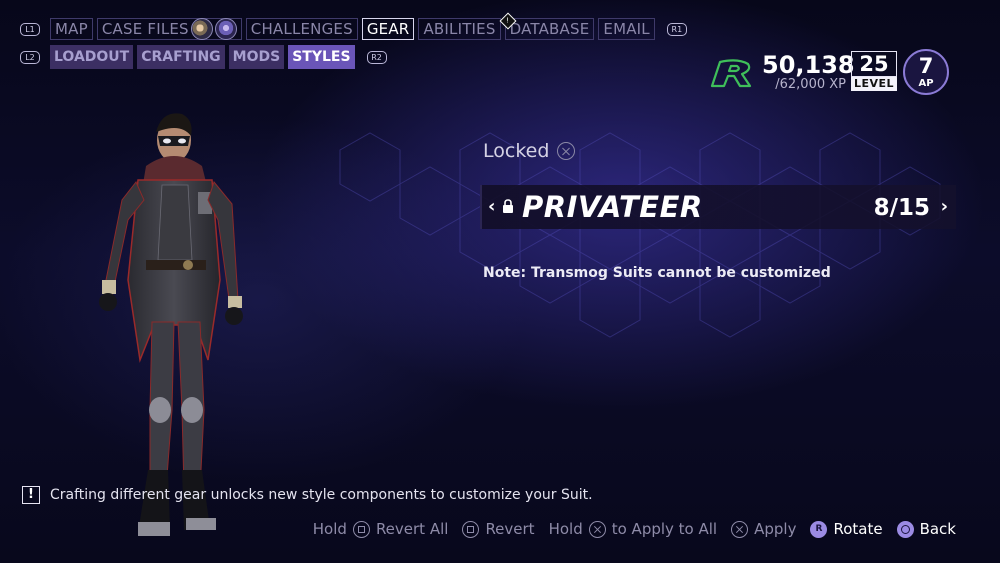 This screenshot has height=563, width=1000. I want to click on tab-database-label: DATABASE, so click(549, 29).